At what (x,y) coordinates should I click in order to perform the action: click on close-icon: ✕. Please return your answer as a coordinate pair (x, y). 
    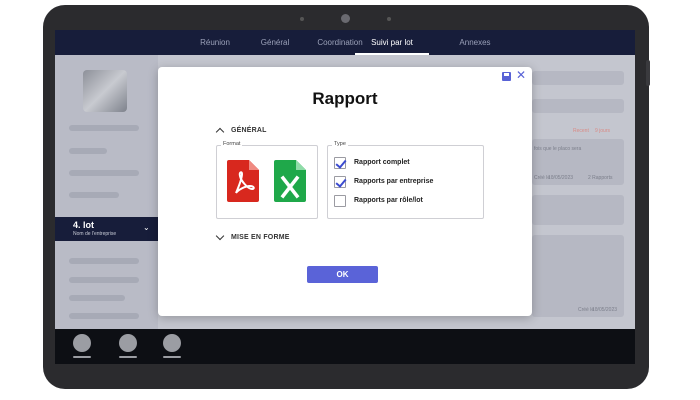
    Looking at the image, I should click on (521, 75).